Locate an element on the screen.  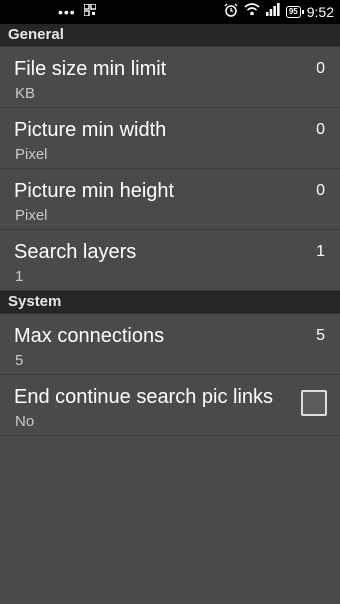
status-bar: ••• 95 9:52 is located at coordinates (170, 12).